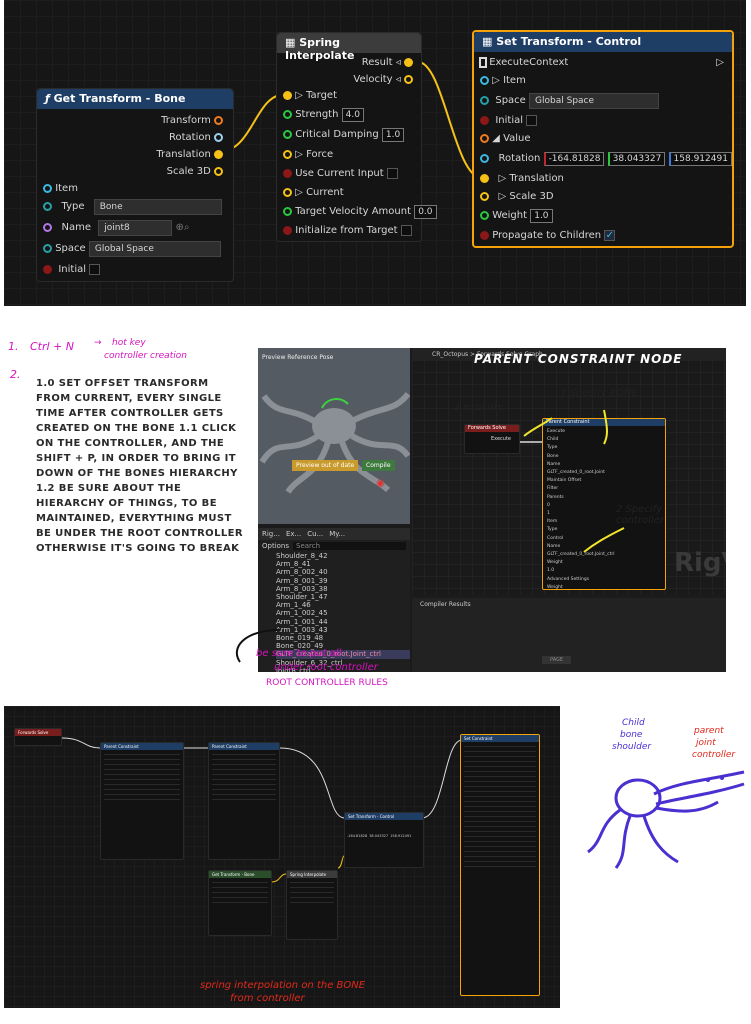  What do you see at coordinates (610, 235) in the screenshot?
I see `propagate-checkbox: ✓` at bounding box center [610, 235].